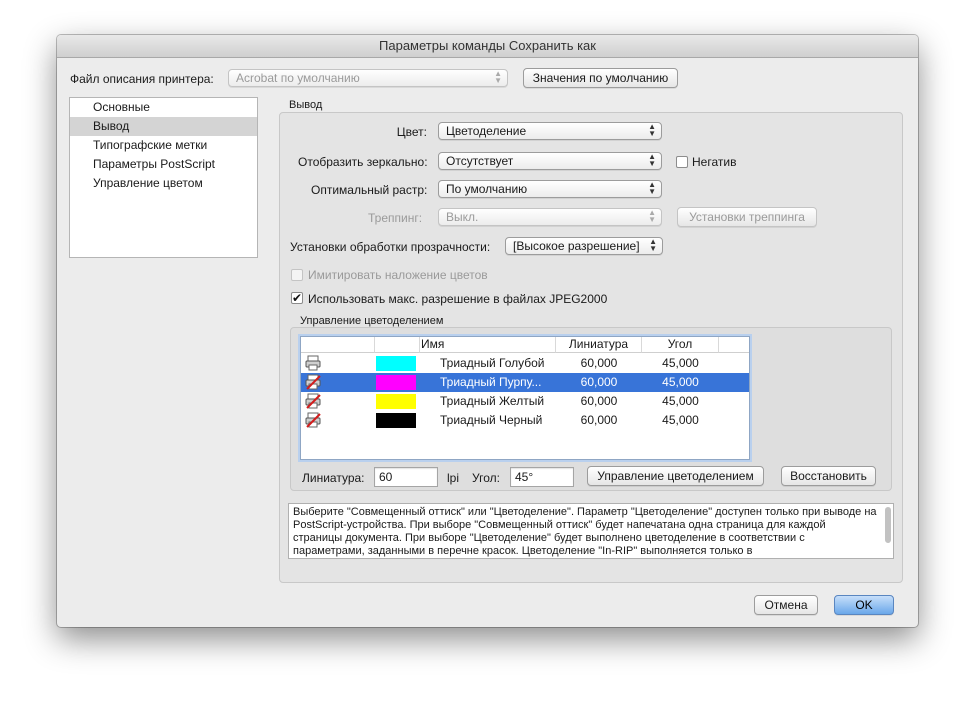  What do you see at coordinates (487, 46) in the screenshot?
I see `window-title: Параметры команды Сохранить как` at bounding box center [487, 46].